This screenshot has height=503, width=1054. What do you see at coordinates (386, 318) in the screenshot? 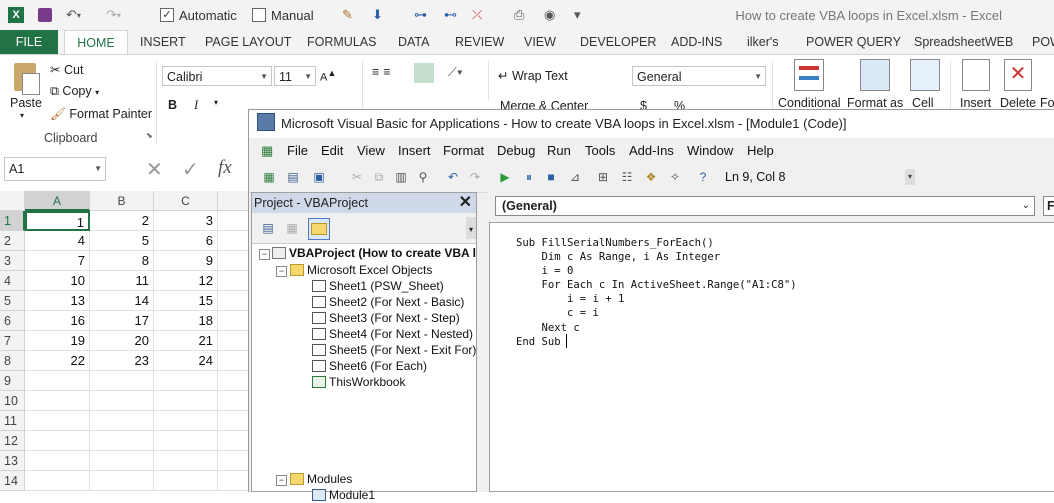
I see `tree-sheet-item: Sheet3 (For Next - Step)` at bounding box center [386, 318].